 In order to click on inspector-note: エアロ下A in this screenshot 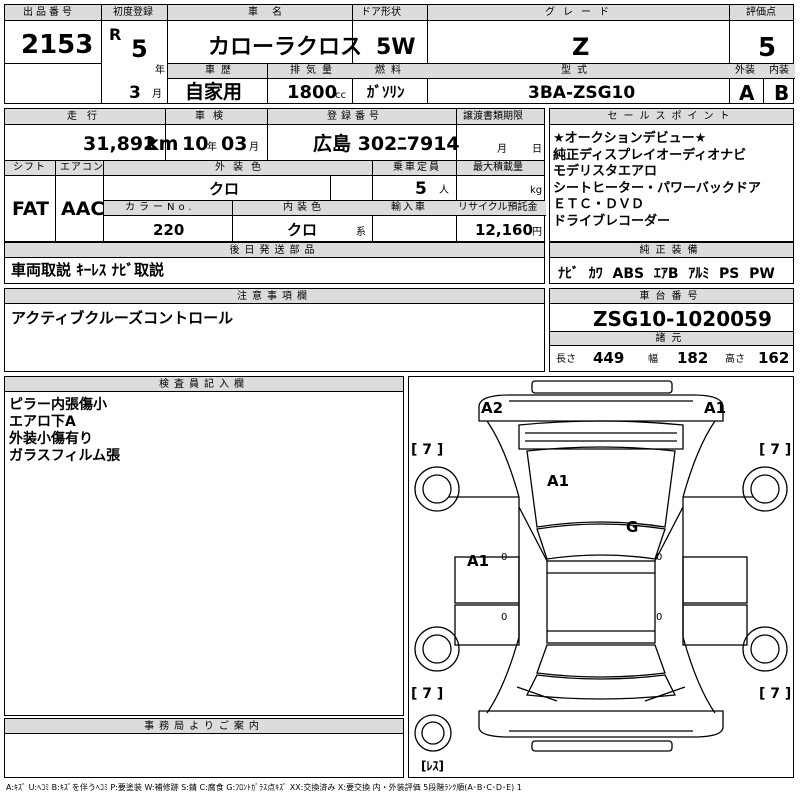, I will do `click(42, 422)`.